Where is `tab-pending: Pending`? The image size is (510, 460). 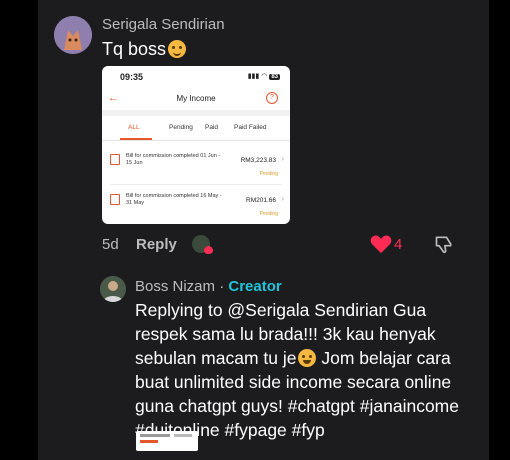 tab-pending: Pending is located at coordinates (181, 127).